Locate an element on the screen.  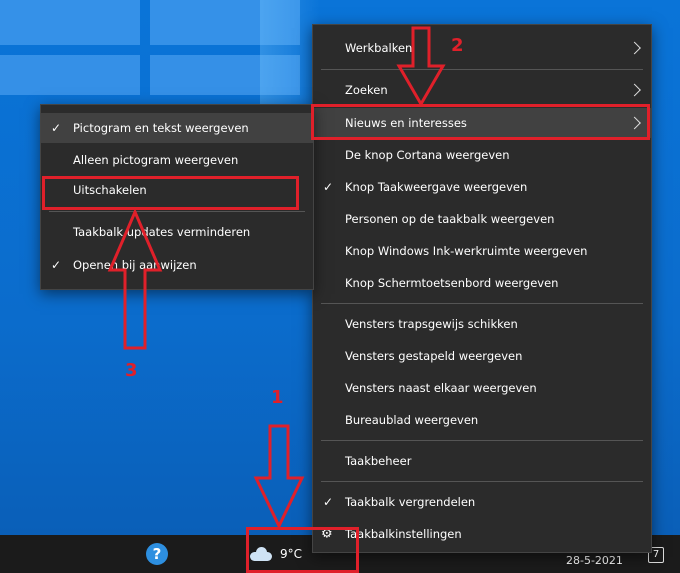
menu-item-bureaublad: Bureaublad weergeven is located at coordinates (482, 420).